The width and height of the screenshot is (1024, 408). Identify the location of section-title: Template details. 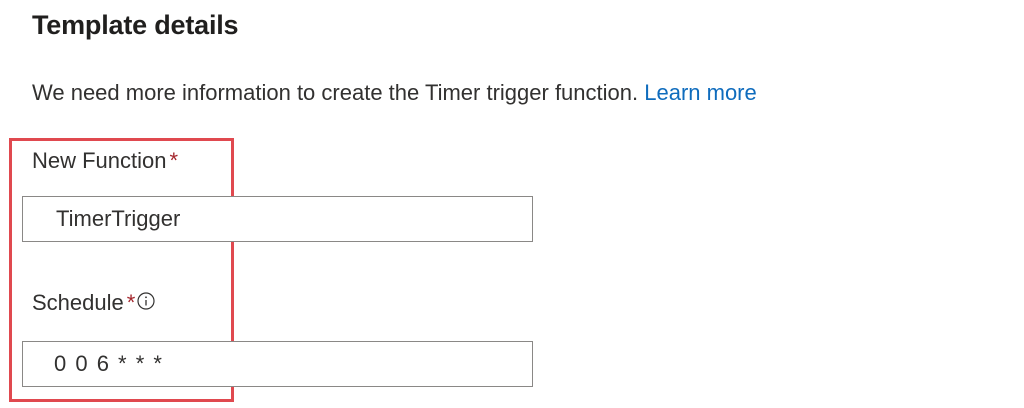
(135, 25).